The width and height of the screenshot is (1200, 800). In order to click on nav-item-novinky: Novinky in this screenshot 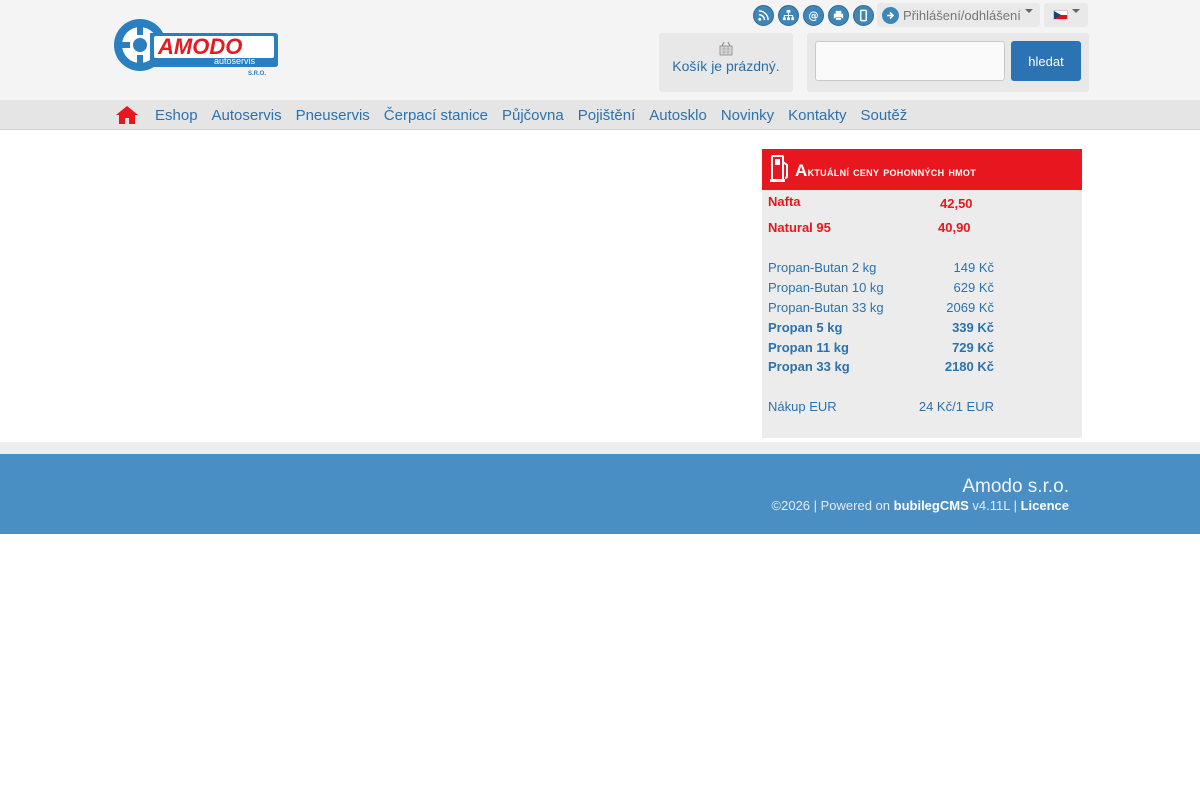, I will do `click(747, 115)`.